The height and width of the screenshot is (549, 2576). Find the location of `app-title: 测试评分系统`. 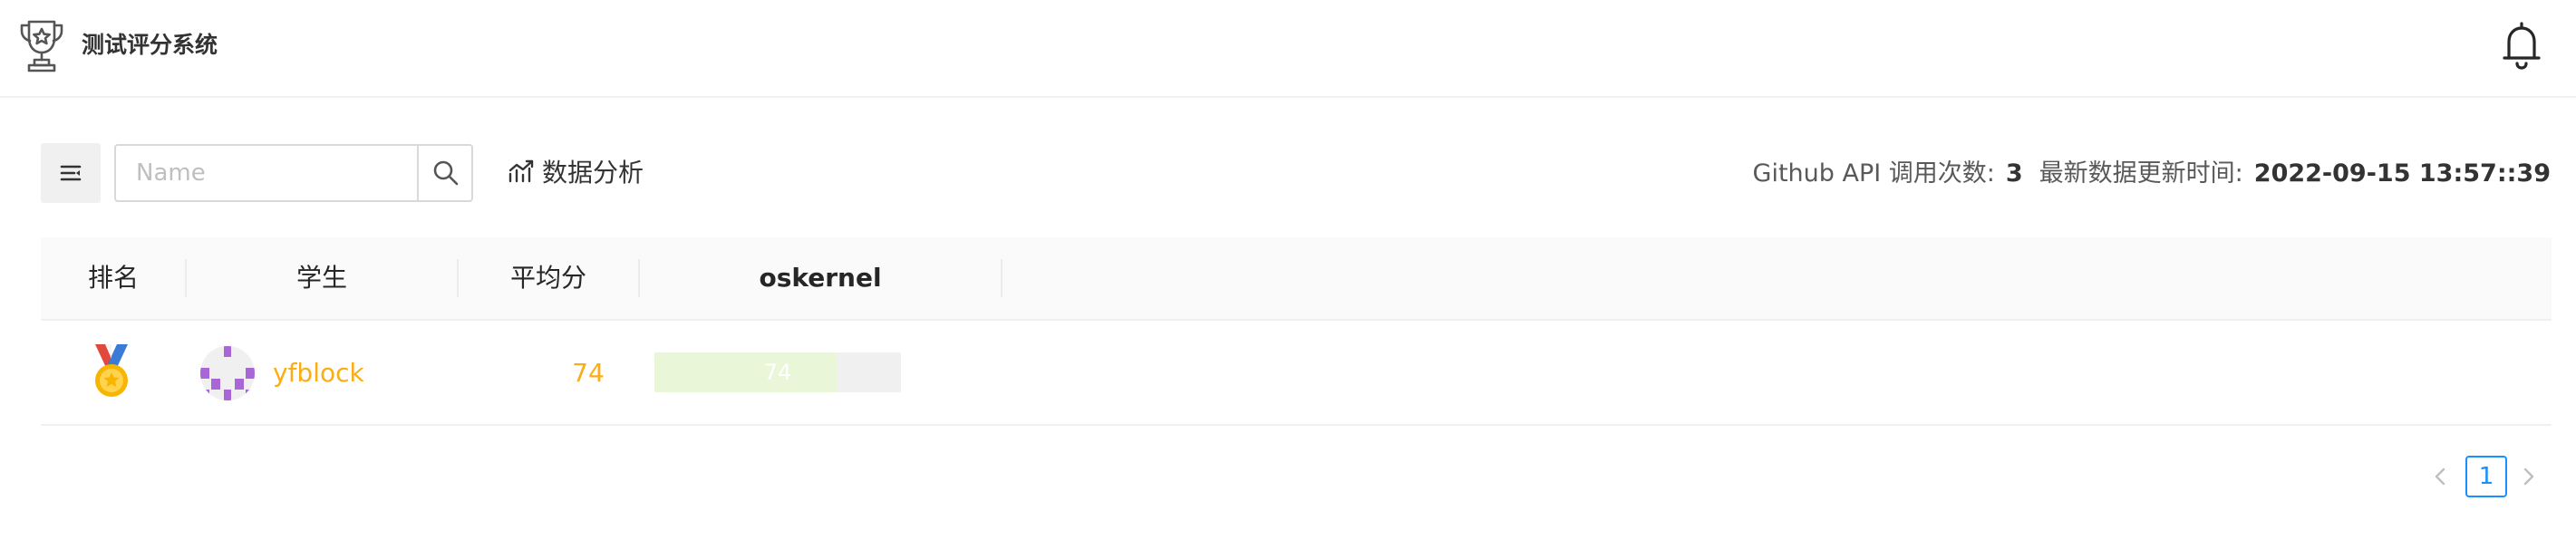

app-title: 测试评分系统 is located at coordinates (150, 45).